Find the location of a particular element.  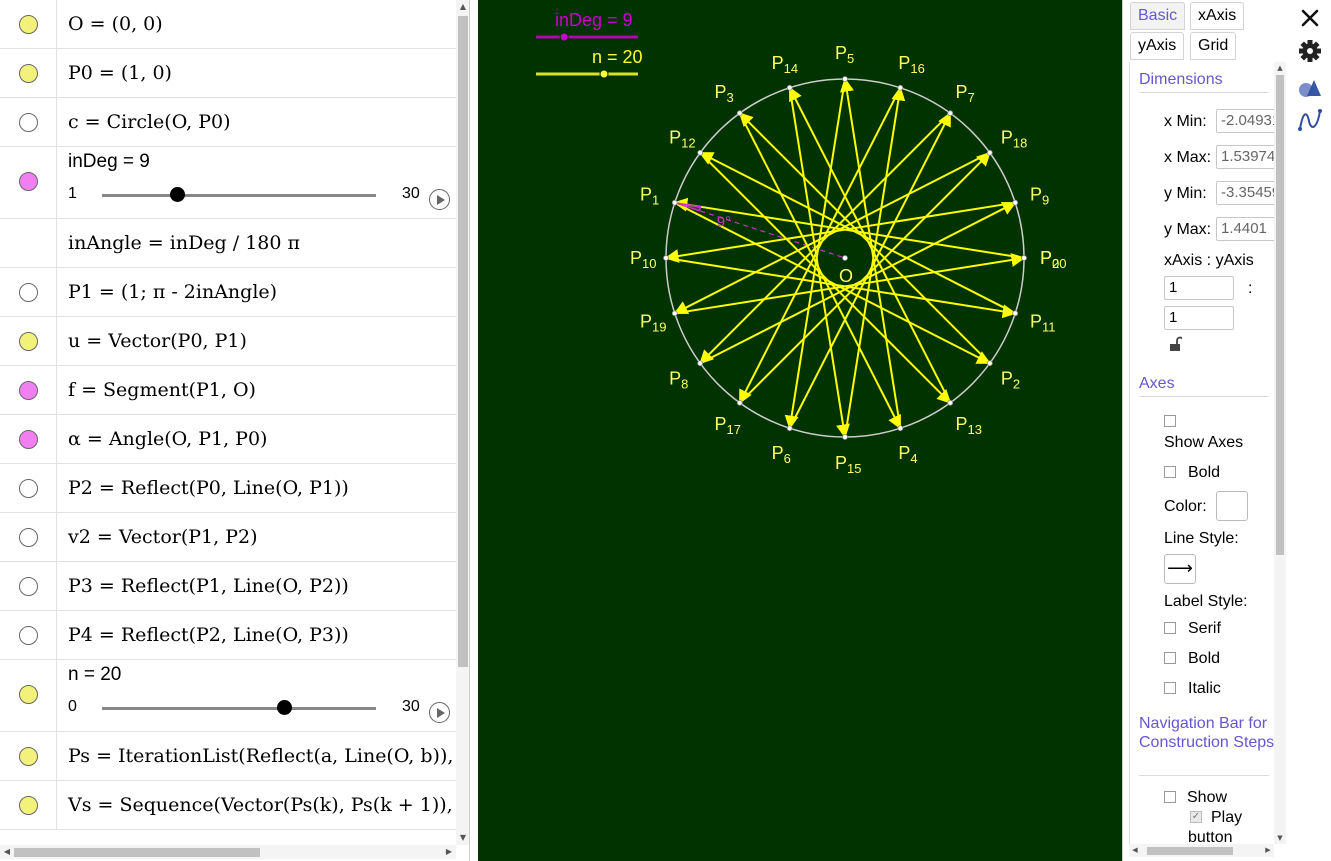

algebra-vertical-scrollbar: ▲ ▼ is located at coordinates (462, 422).